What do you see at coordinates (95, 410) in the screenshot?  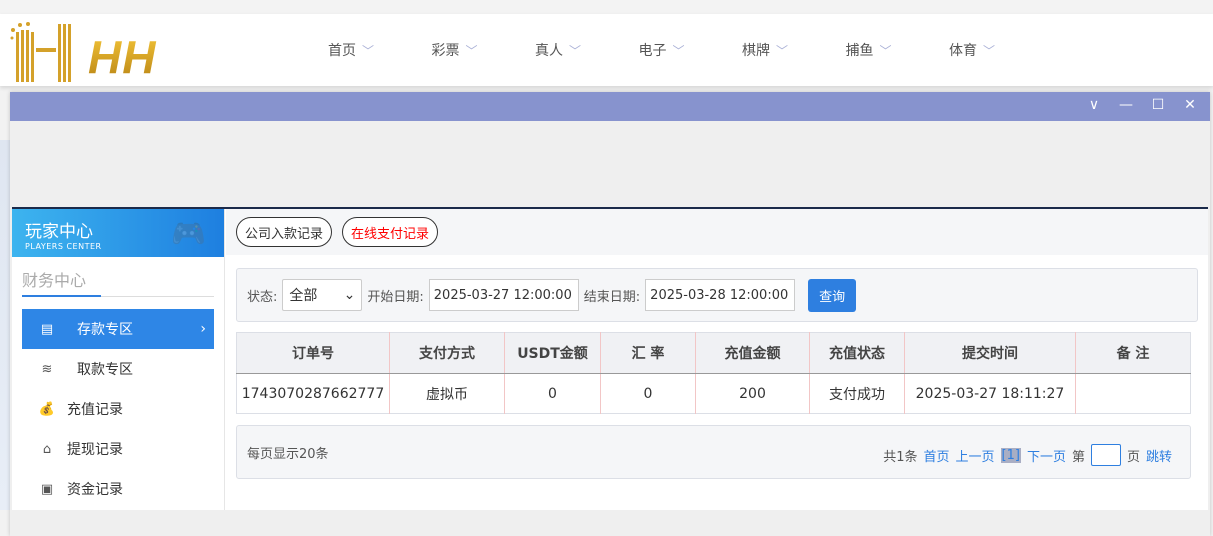 I see `sidebar-item-label: 充值记录` at bounding box center [95, 410].